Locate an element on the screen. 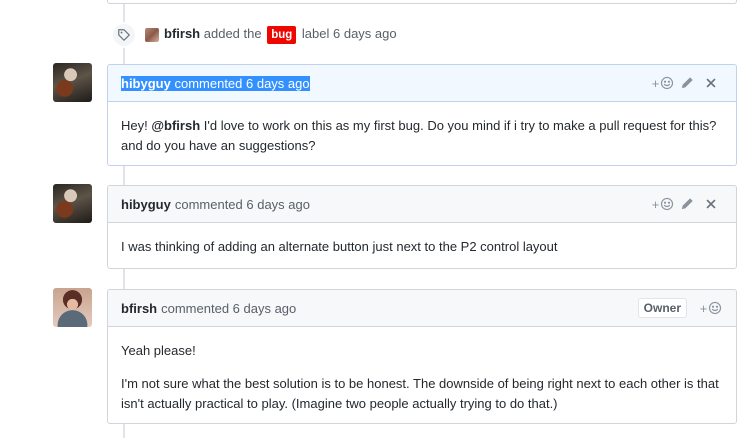 Image resolution: width=752 pixels, height=438 pixels. owner-badge: Owner is located at coordinates (662, 308).